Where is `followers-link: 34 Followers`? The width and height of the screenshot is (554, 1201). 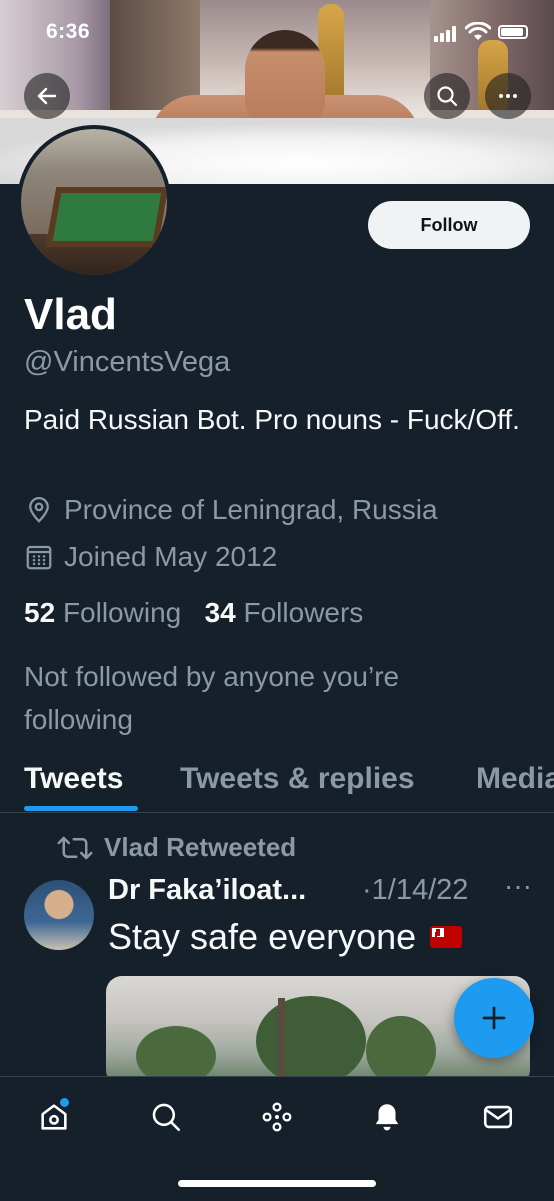 followers-link: 34 Followers is located at coordinates (284, 612).